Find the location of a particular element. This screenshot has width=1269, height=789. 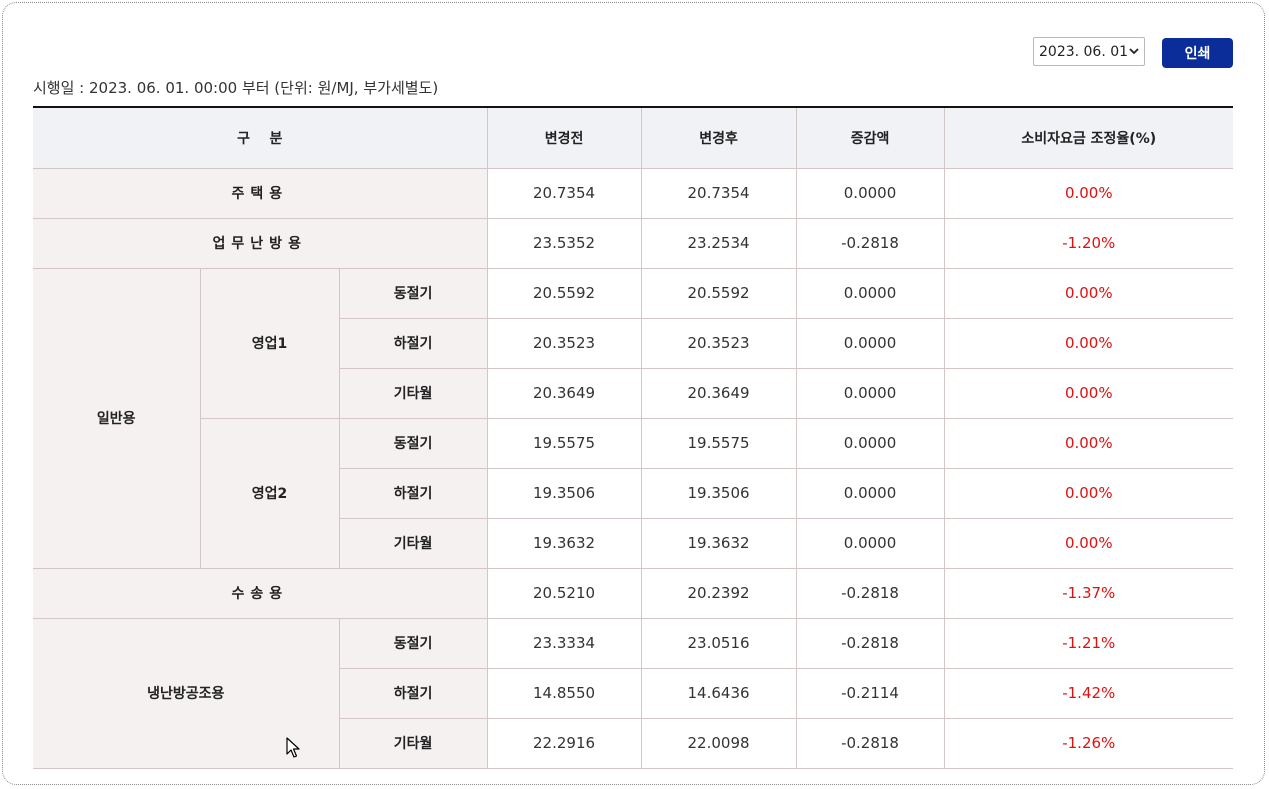

cell-after: 20.7354 is located at coordinates (719, 193).